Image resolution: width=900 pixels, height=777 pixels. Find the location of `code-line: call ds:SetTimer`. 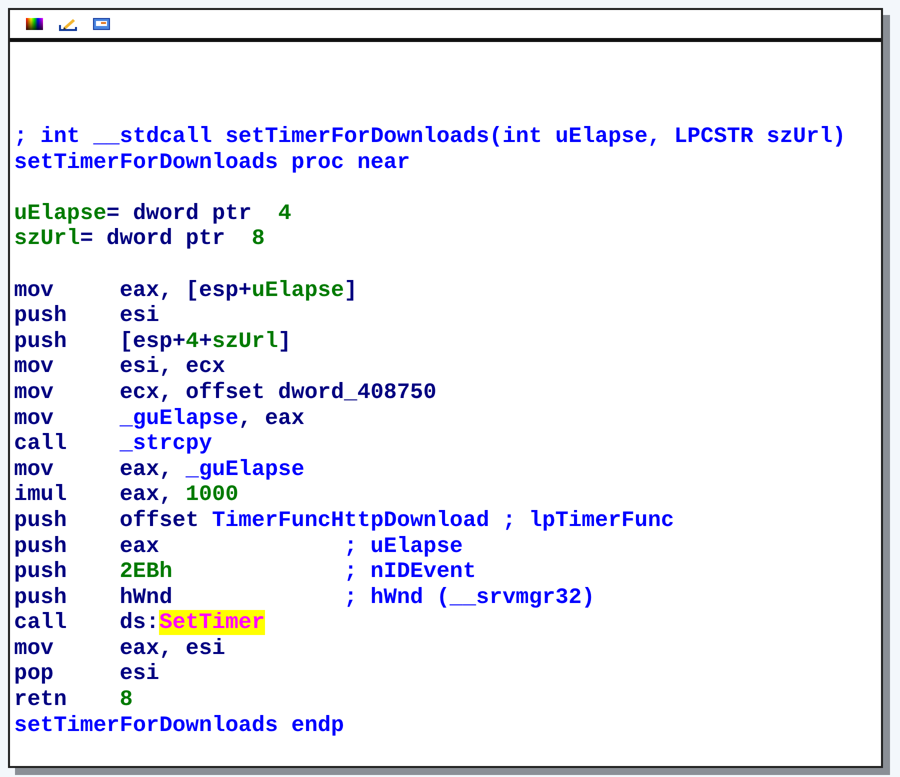

code-line: call ds:SetTimer is located at coordinates (139, 623).